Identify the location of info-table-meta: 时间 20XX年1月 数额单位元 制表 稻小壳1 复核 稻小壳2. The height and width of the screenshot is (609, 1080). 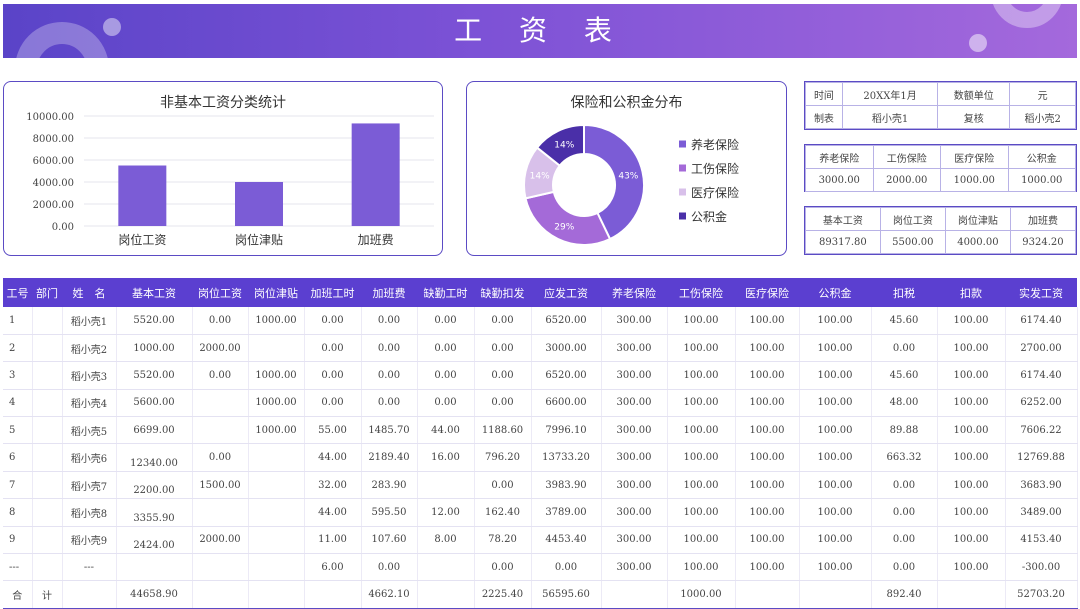
(940, 105).